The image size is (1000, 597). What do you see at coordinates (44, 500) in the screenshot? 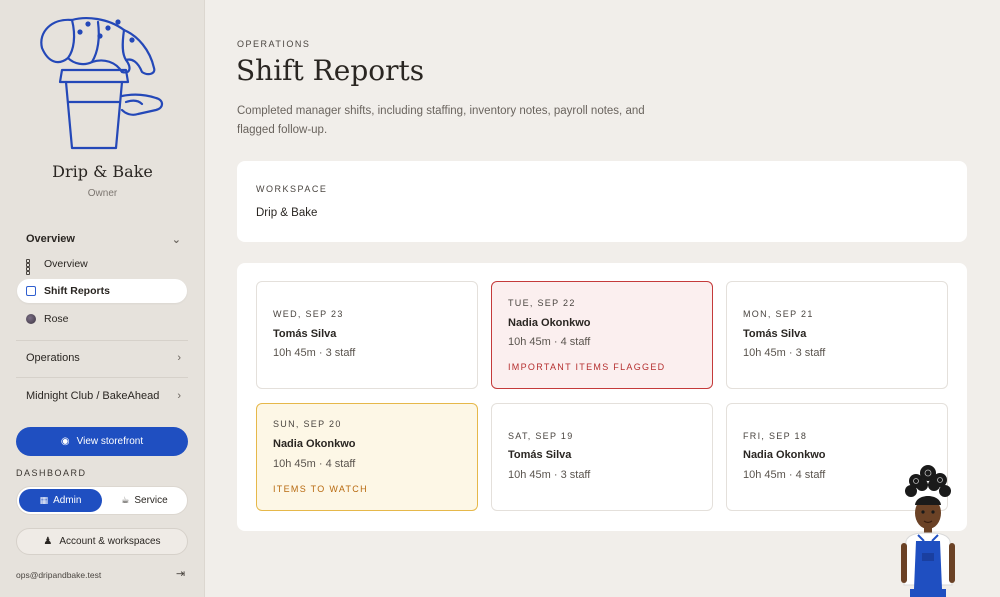
I see `grid-icon: ▦` at bounding box center [44, 500].